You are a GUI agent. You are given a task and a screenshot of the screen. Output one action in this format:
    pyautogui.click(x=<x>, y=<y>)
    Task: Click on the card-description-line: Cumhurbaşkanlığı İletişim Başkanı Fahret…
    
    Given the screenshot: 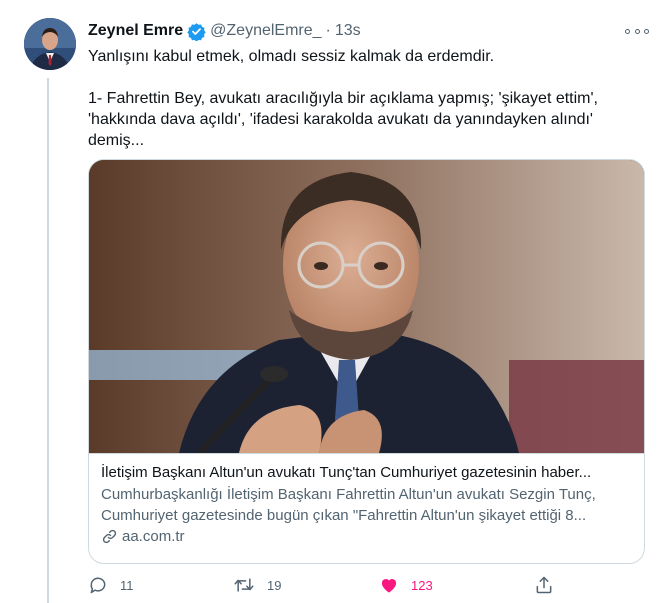 What is the action you would take?
    pyautogui.click(x=348, y=494)
    